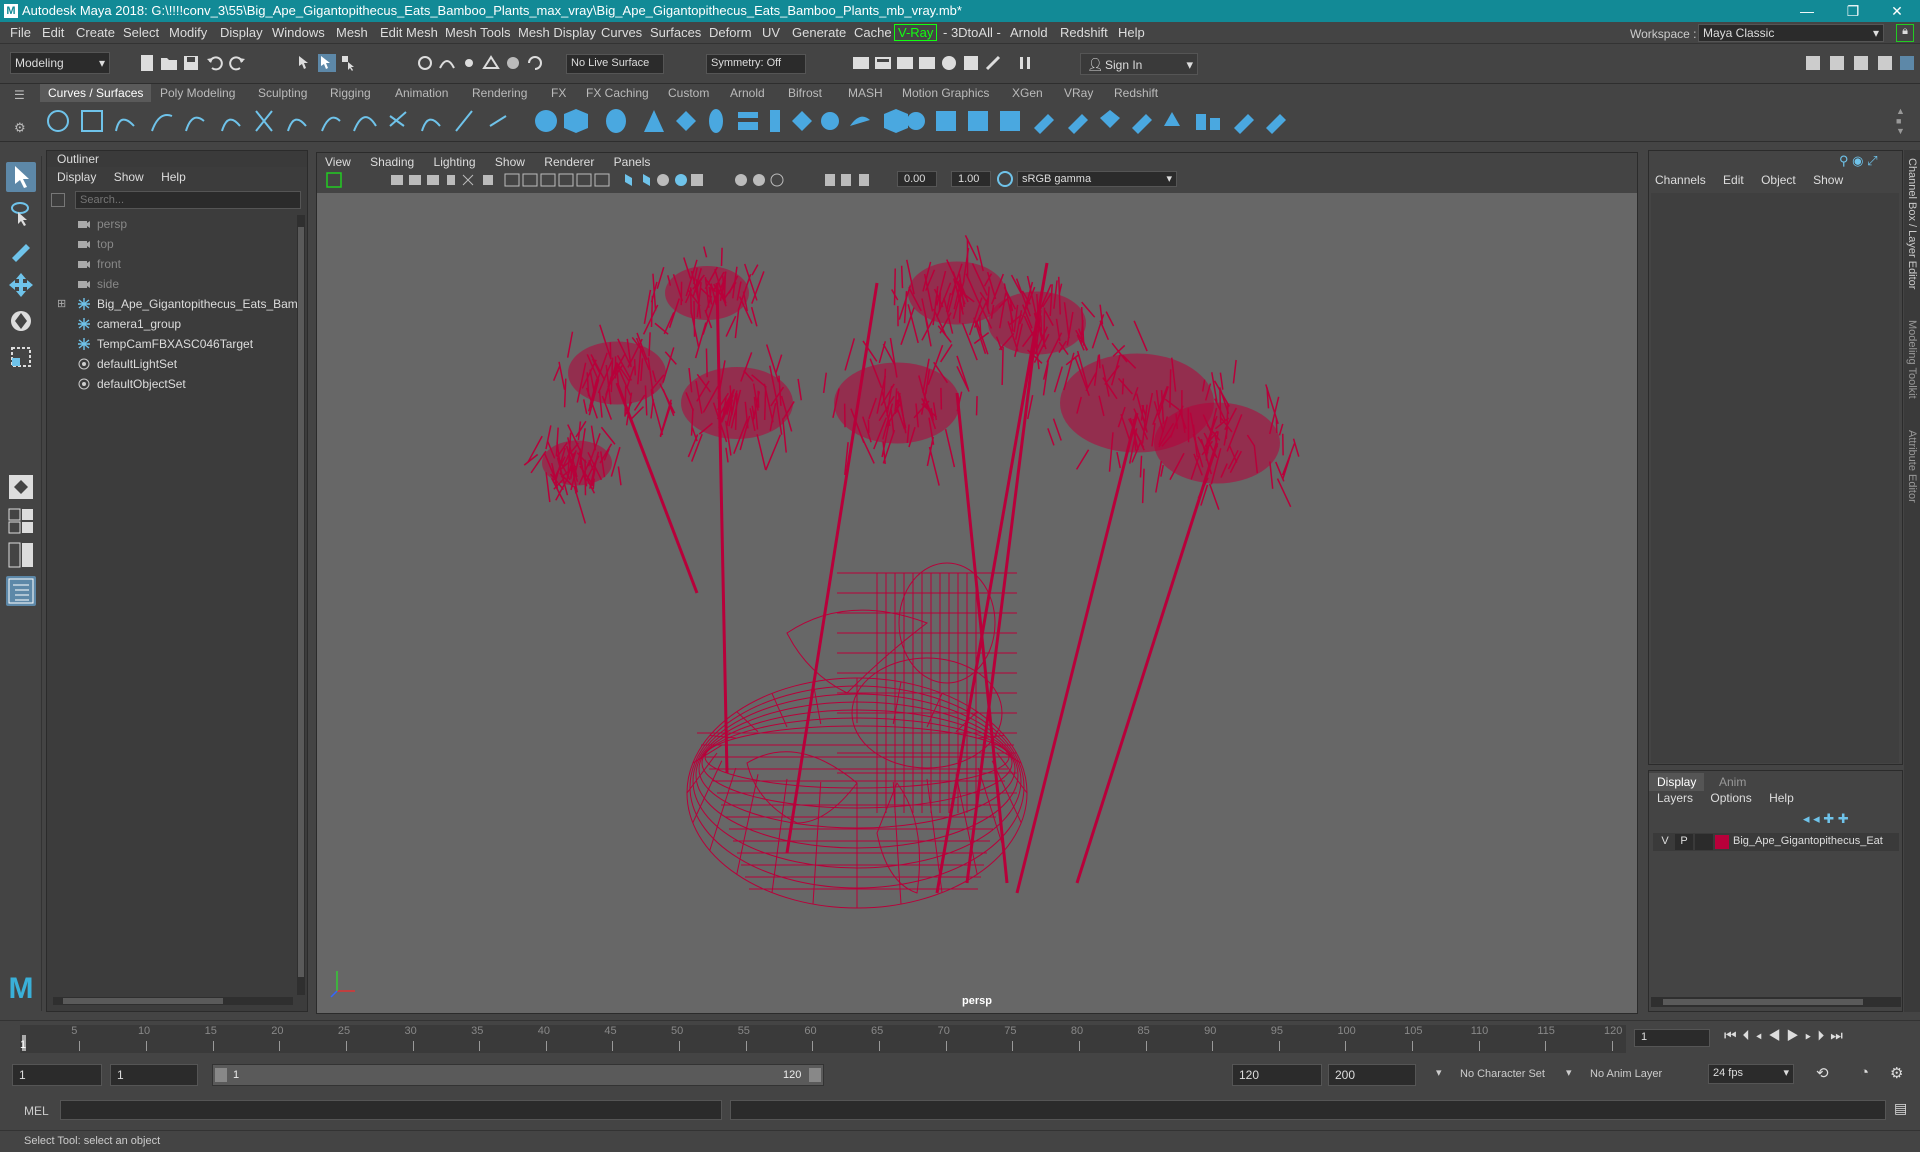 This screenshot has width=1920, height=1152. I want to click on menu-windows: Windows, so click(298, 32).